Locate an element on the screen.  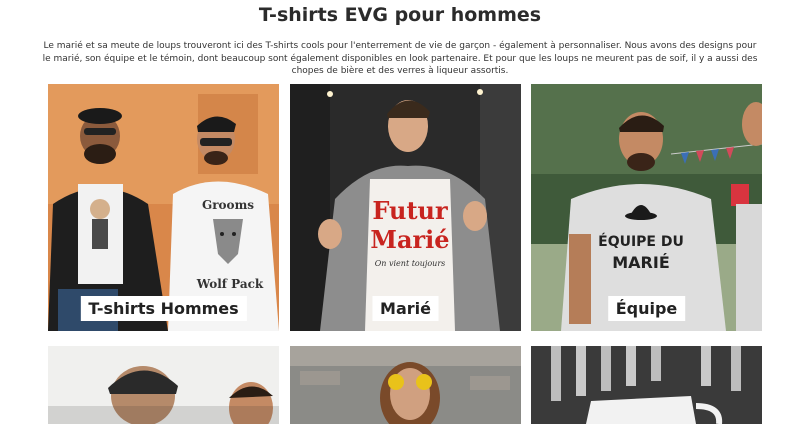
page-title: T-shirts EVG pour hommes is located at coordinates (400, 15).